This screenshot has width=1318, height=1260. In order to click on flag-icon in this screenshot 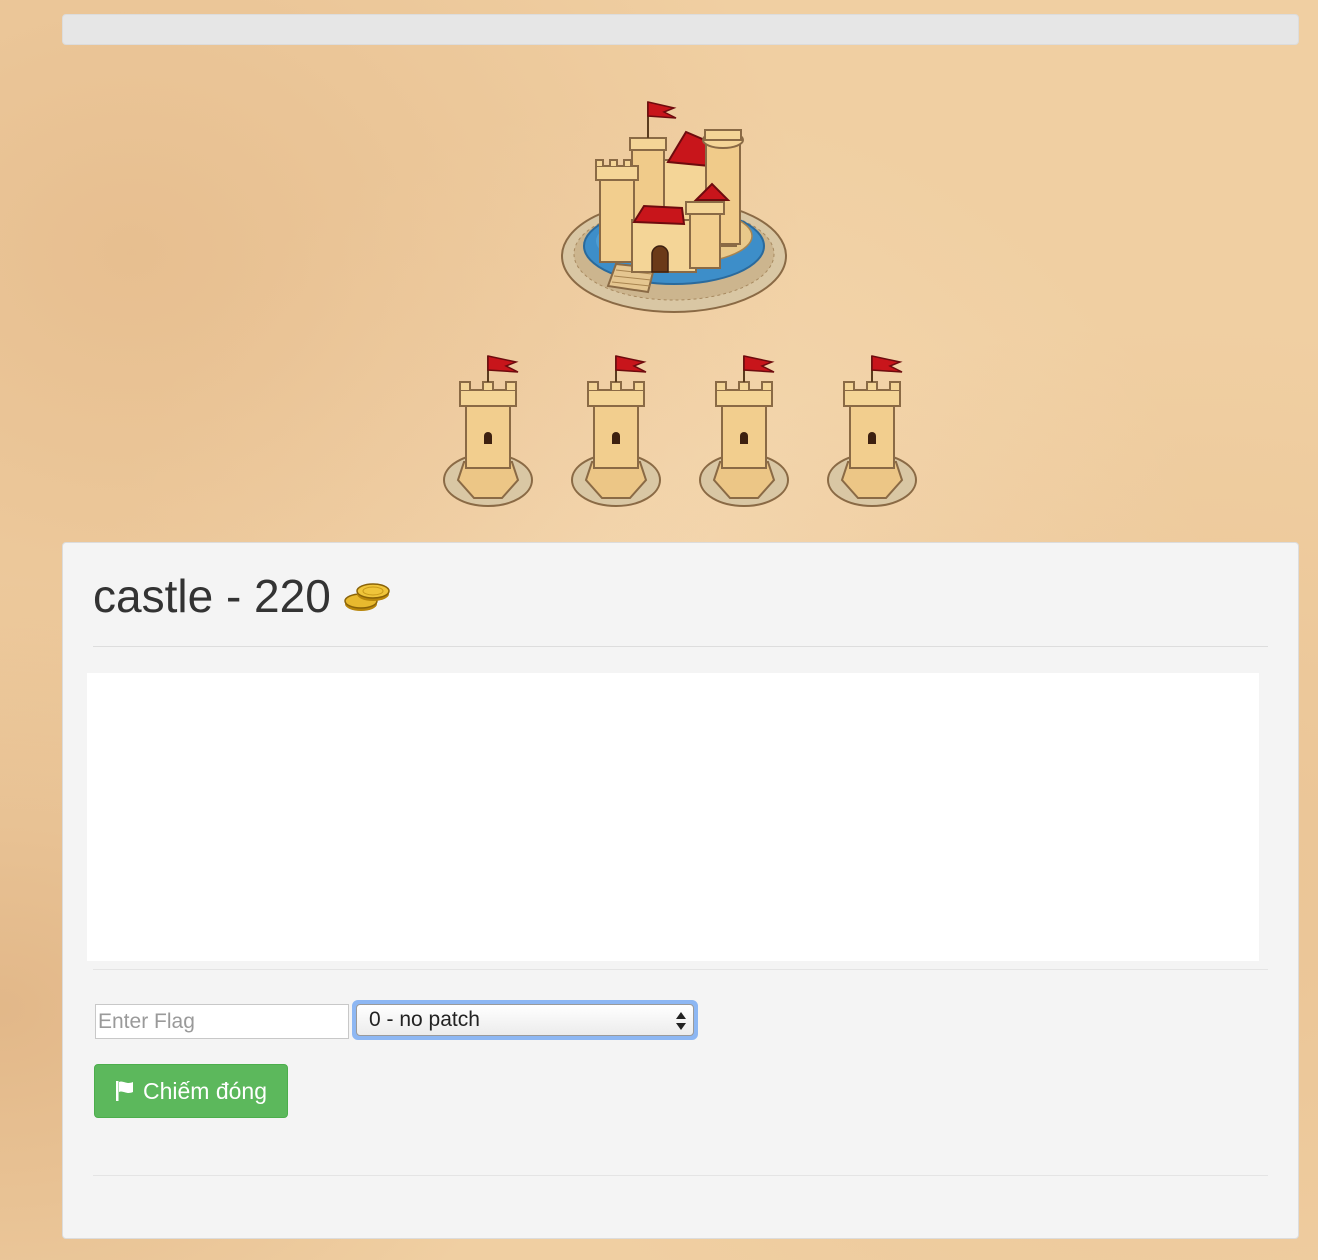, I will do `click(124, 1091)`.